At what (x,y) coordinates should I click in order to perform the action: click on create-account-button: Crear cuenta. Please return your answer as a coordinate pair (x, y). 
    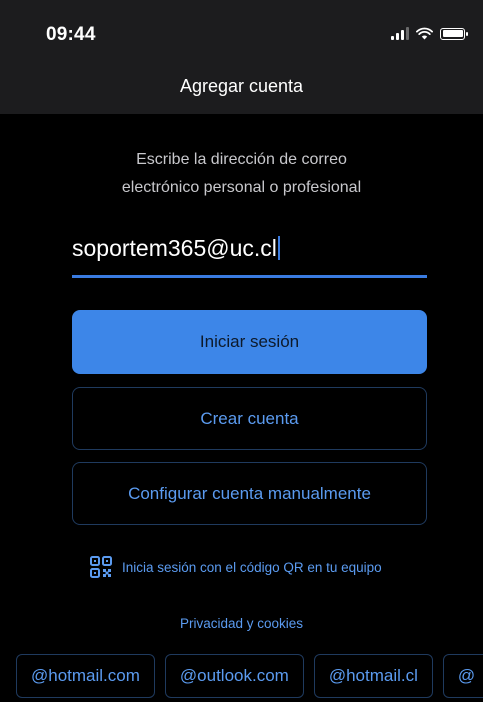
    Looking at the image, I should click on (249, 418).